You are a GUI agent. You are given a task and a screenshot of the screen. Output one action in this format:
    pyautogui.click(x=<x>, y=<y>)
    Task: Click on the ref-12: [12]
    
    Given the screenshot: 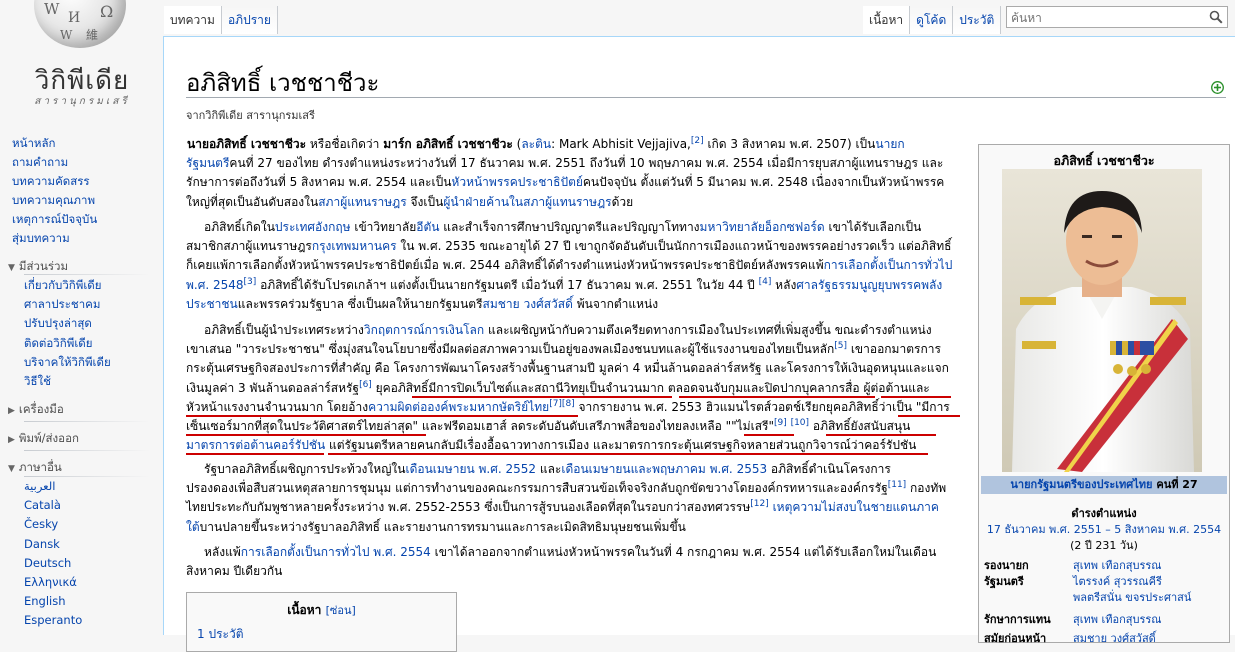 What is the action you would take?
    pyautogui.click(x=759, y=504)
    